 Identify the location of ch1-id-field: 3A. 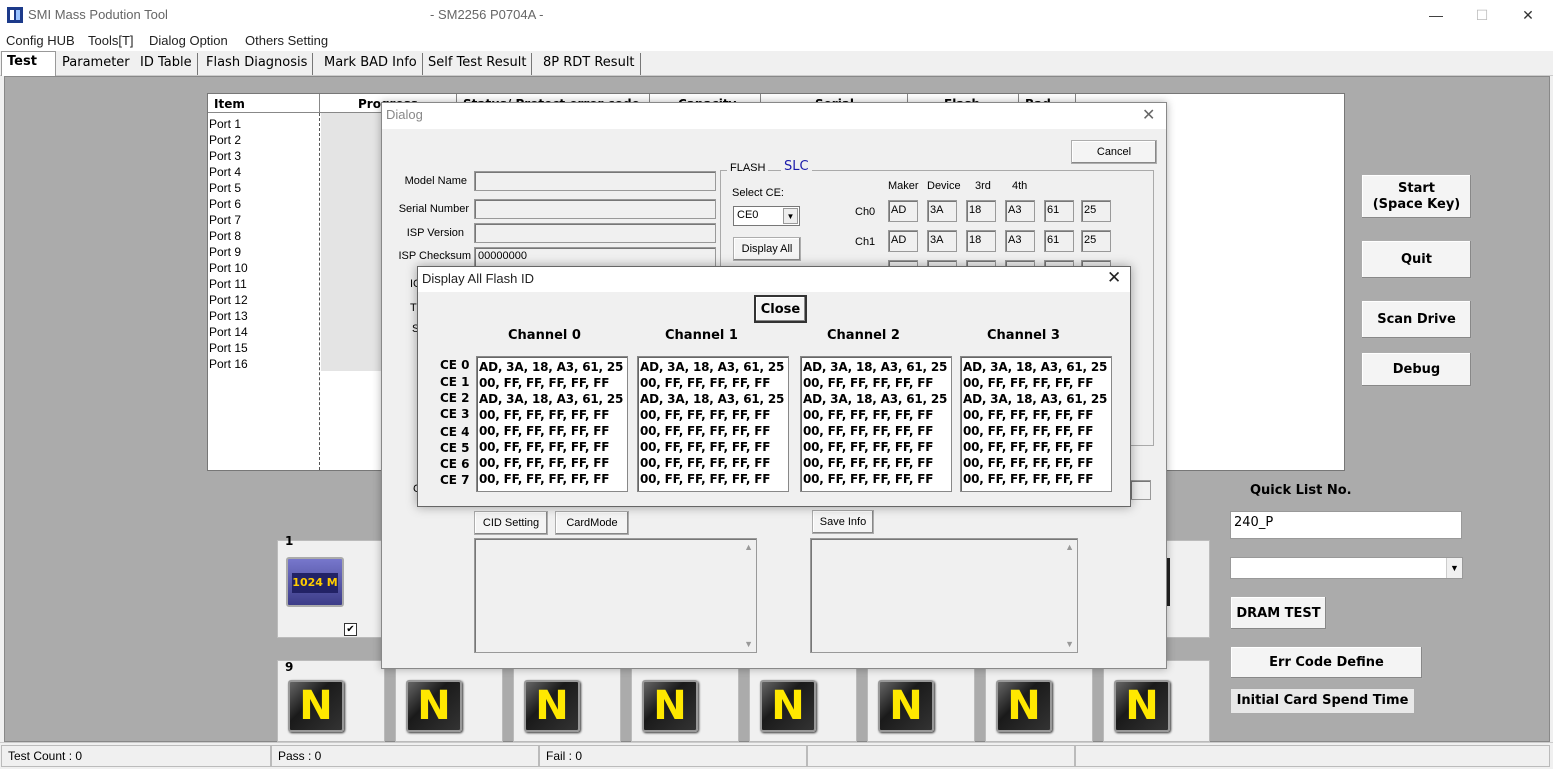
(942, 241).